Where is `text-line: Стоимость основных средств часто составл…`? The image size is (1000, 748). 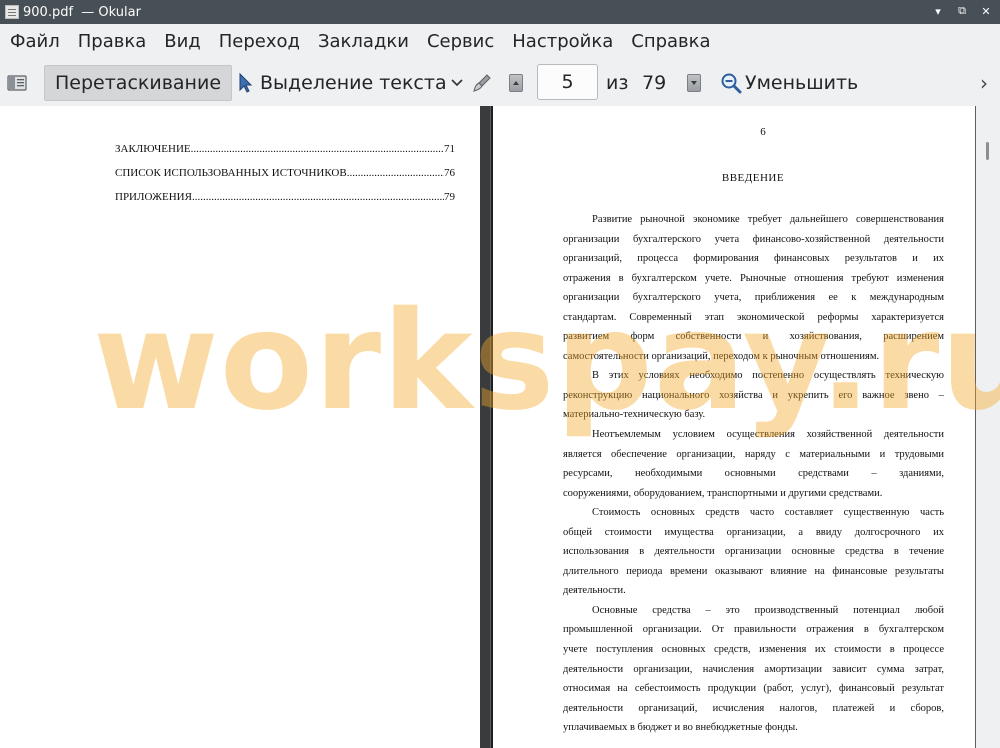
text-line: Стоимость основных средств часто составл… is located at coordinates (768, 513).